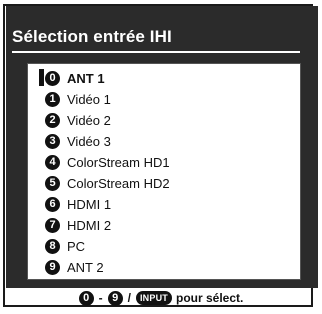  I want to click on number-5-icon: 5, so click(52, 183).